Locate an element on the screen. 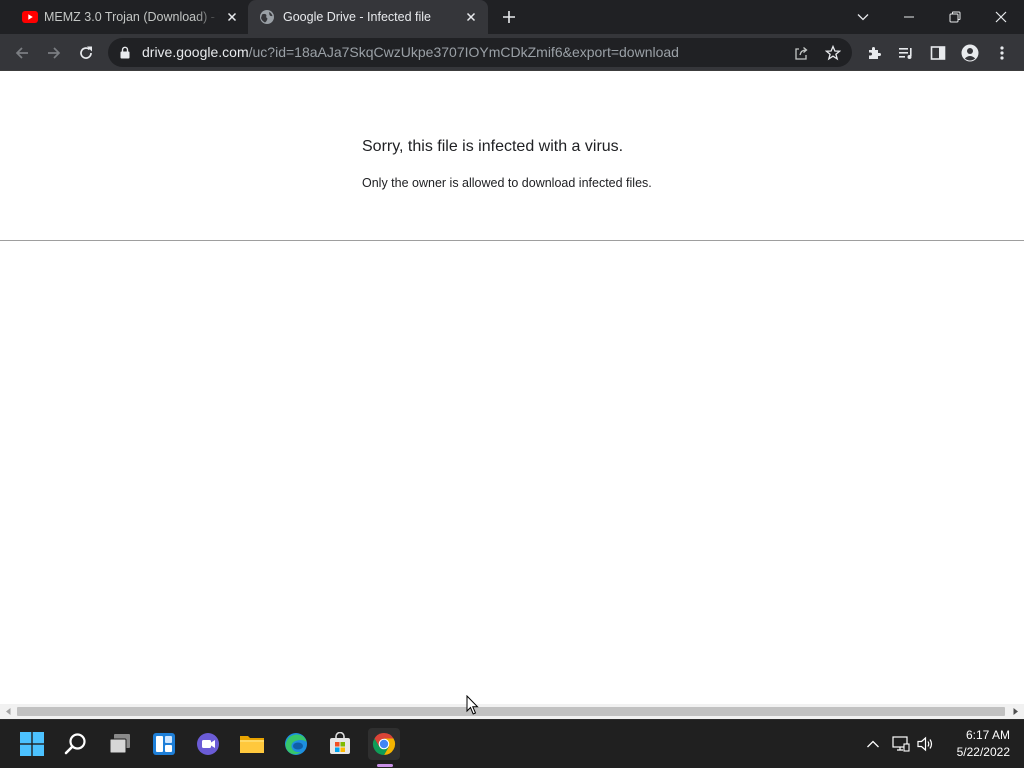 This screenshot has width=1024, height=768. search-icon is located at coordinates (75, 744).